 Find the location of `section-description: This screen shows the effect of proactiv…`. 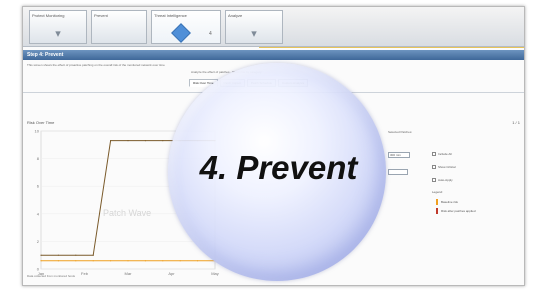

section-description: This screen shows the effect of proactiv… is located at coordinates (96, 65).